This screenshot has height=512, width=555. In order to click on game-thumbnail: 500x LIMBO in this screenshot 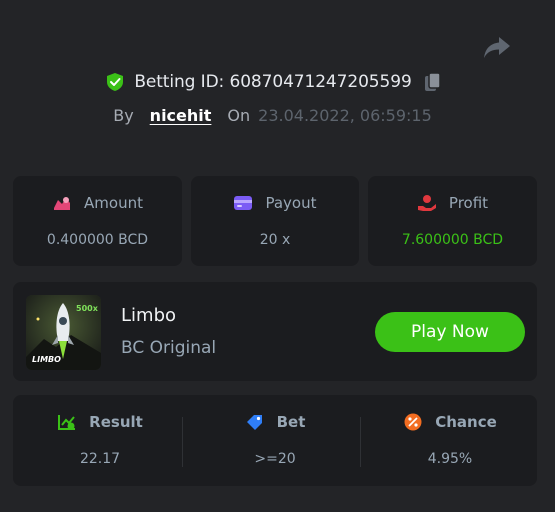, I will do `click(63, 332)`.